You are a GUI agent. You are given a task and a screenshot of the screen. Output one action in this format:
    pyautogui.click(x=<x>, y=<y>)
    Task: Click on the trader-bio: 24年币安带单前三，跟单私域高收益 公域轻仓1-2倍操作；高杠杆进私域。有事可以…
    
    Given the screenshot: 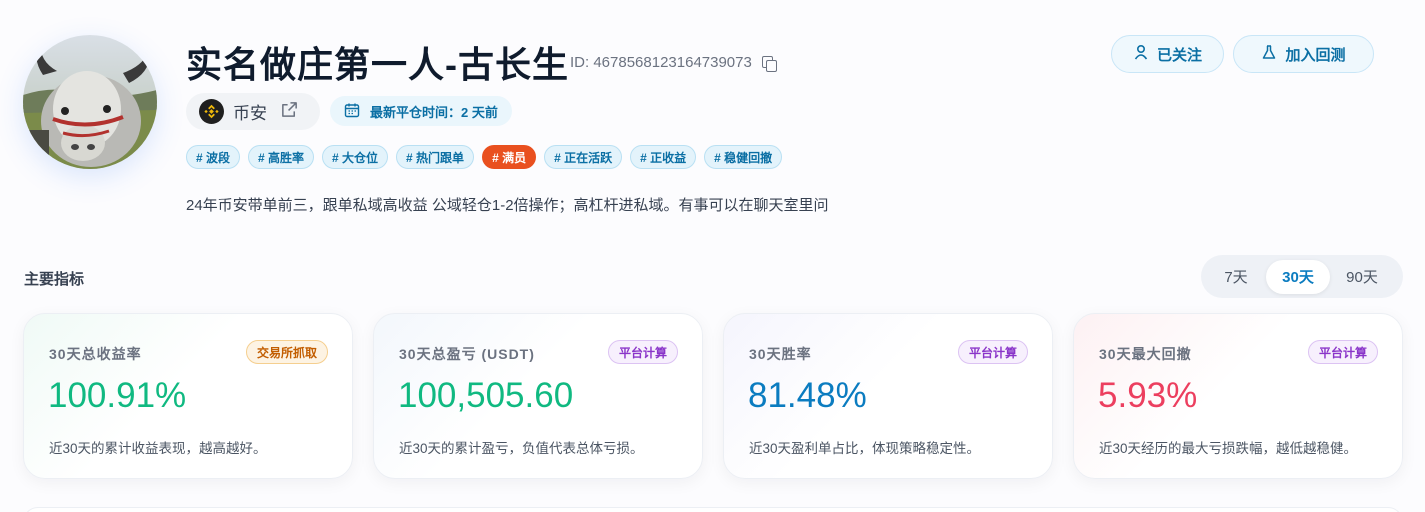 What is the action you would take?
    pyautogui.click(x=507, y=205)
    